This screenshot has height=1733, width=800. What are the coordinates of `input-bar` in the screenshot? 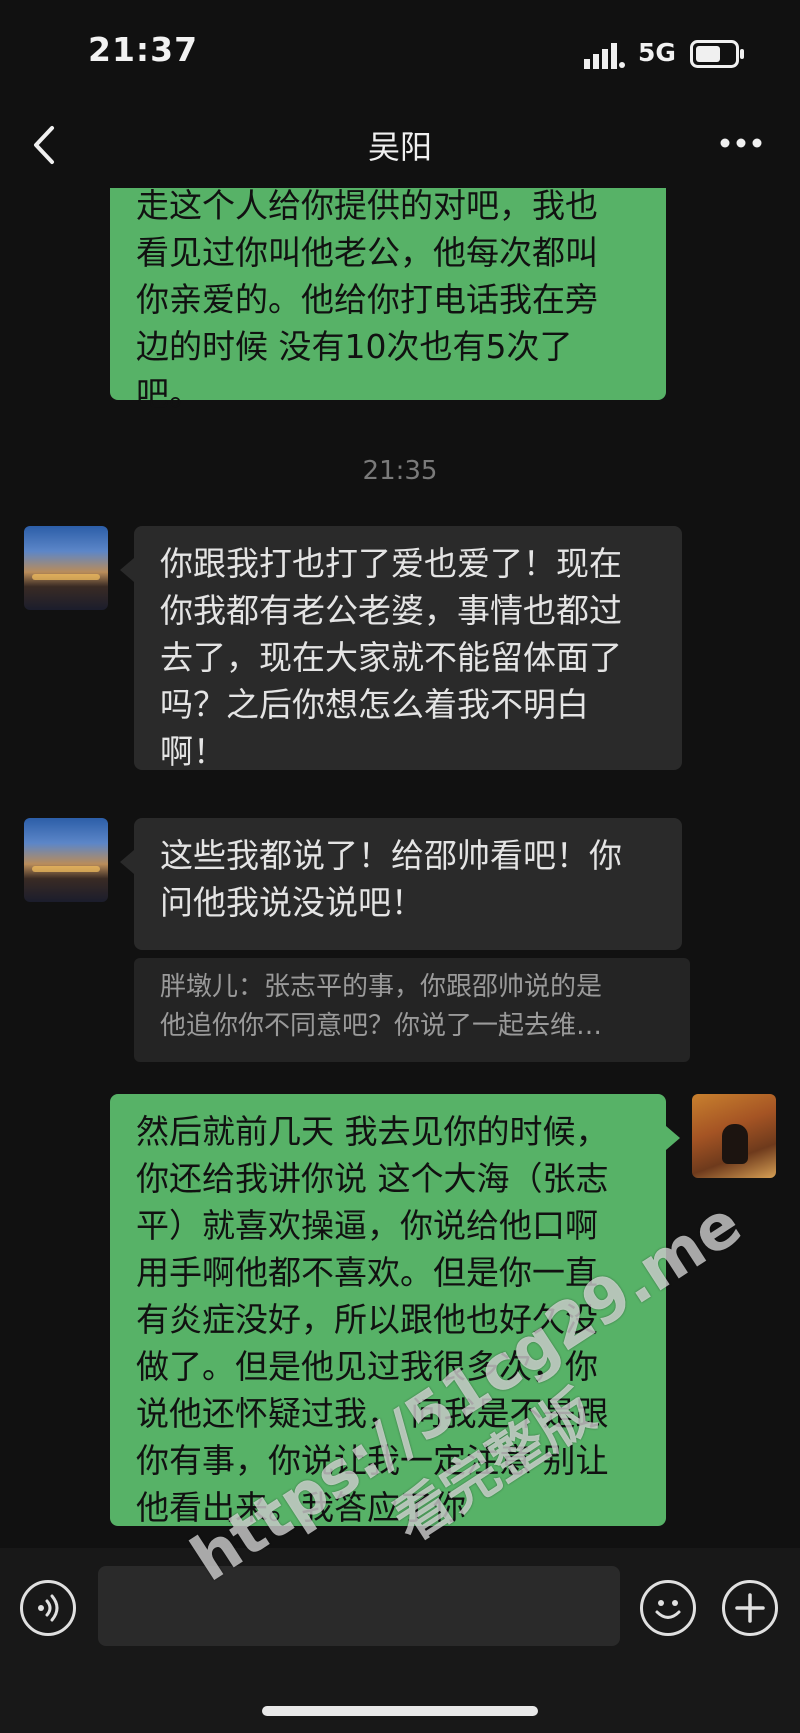 It's located at (400, 1640).